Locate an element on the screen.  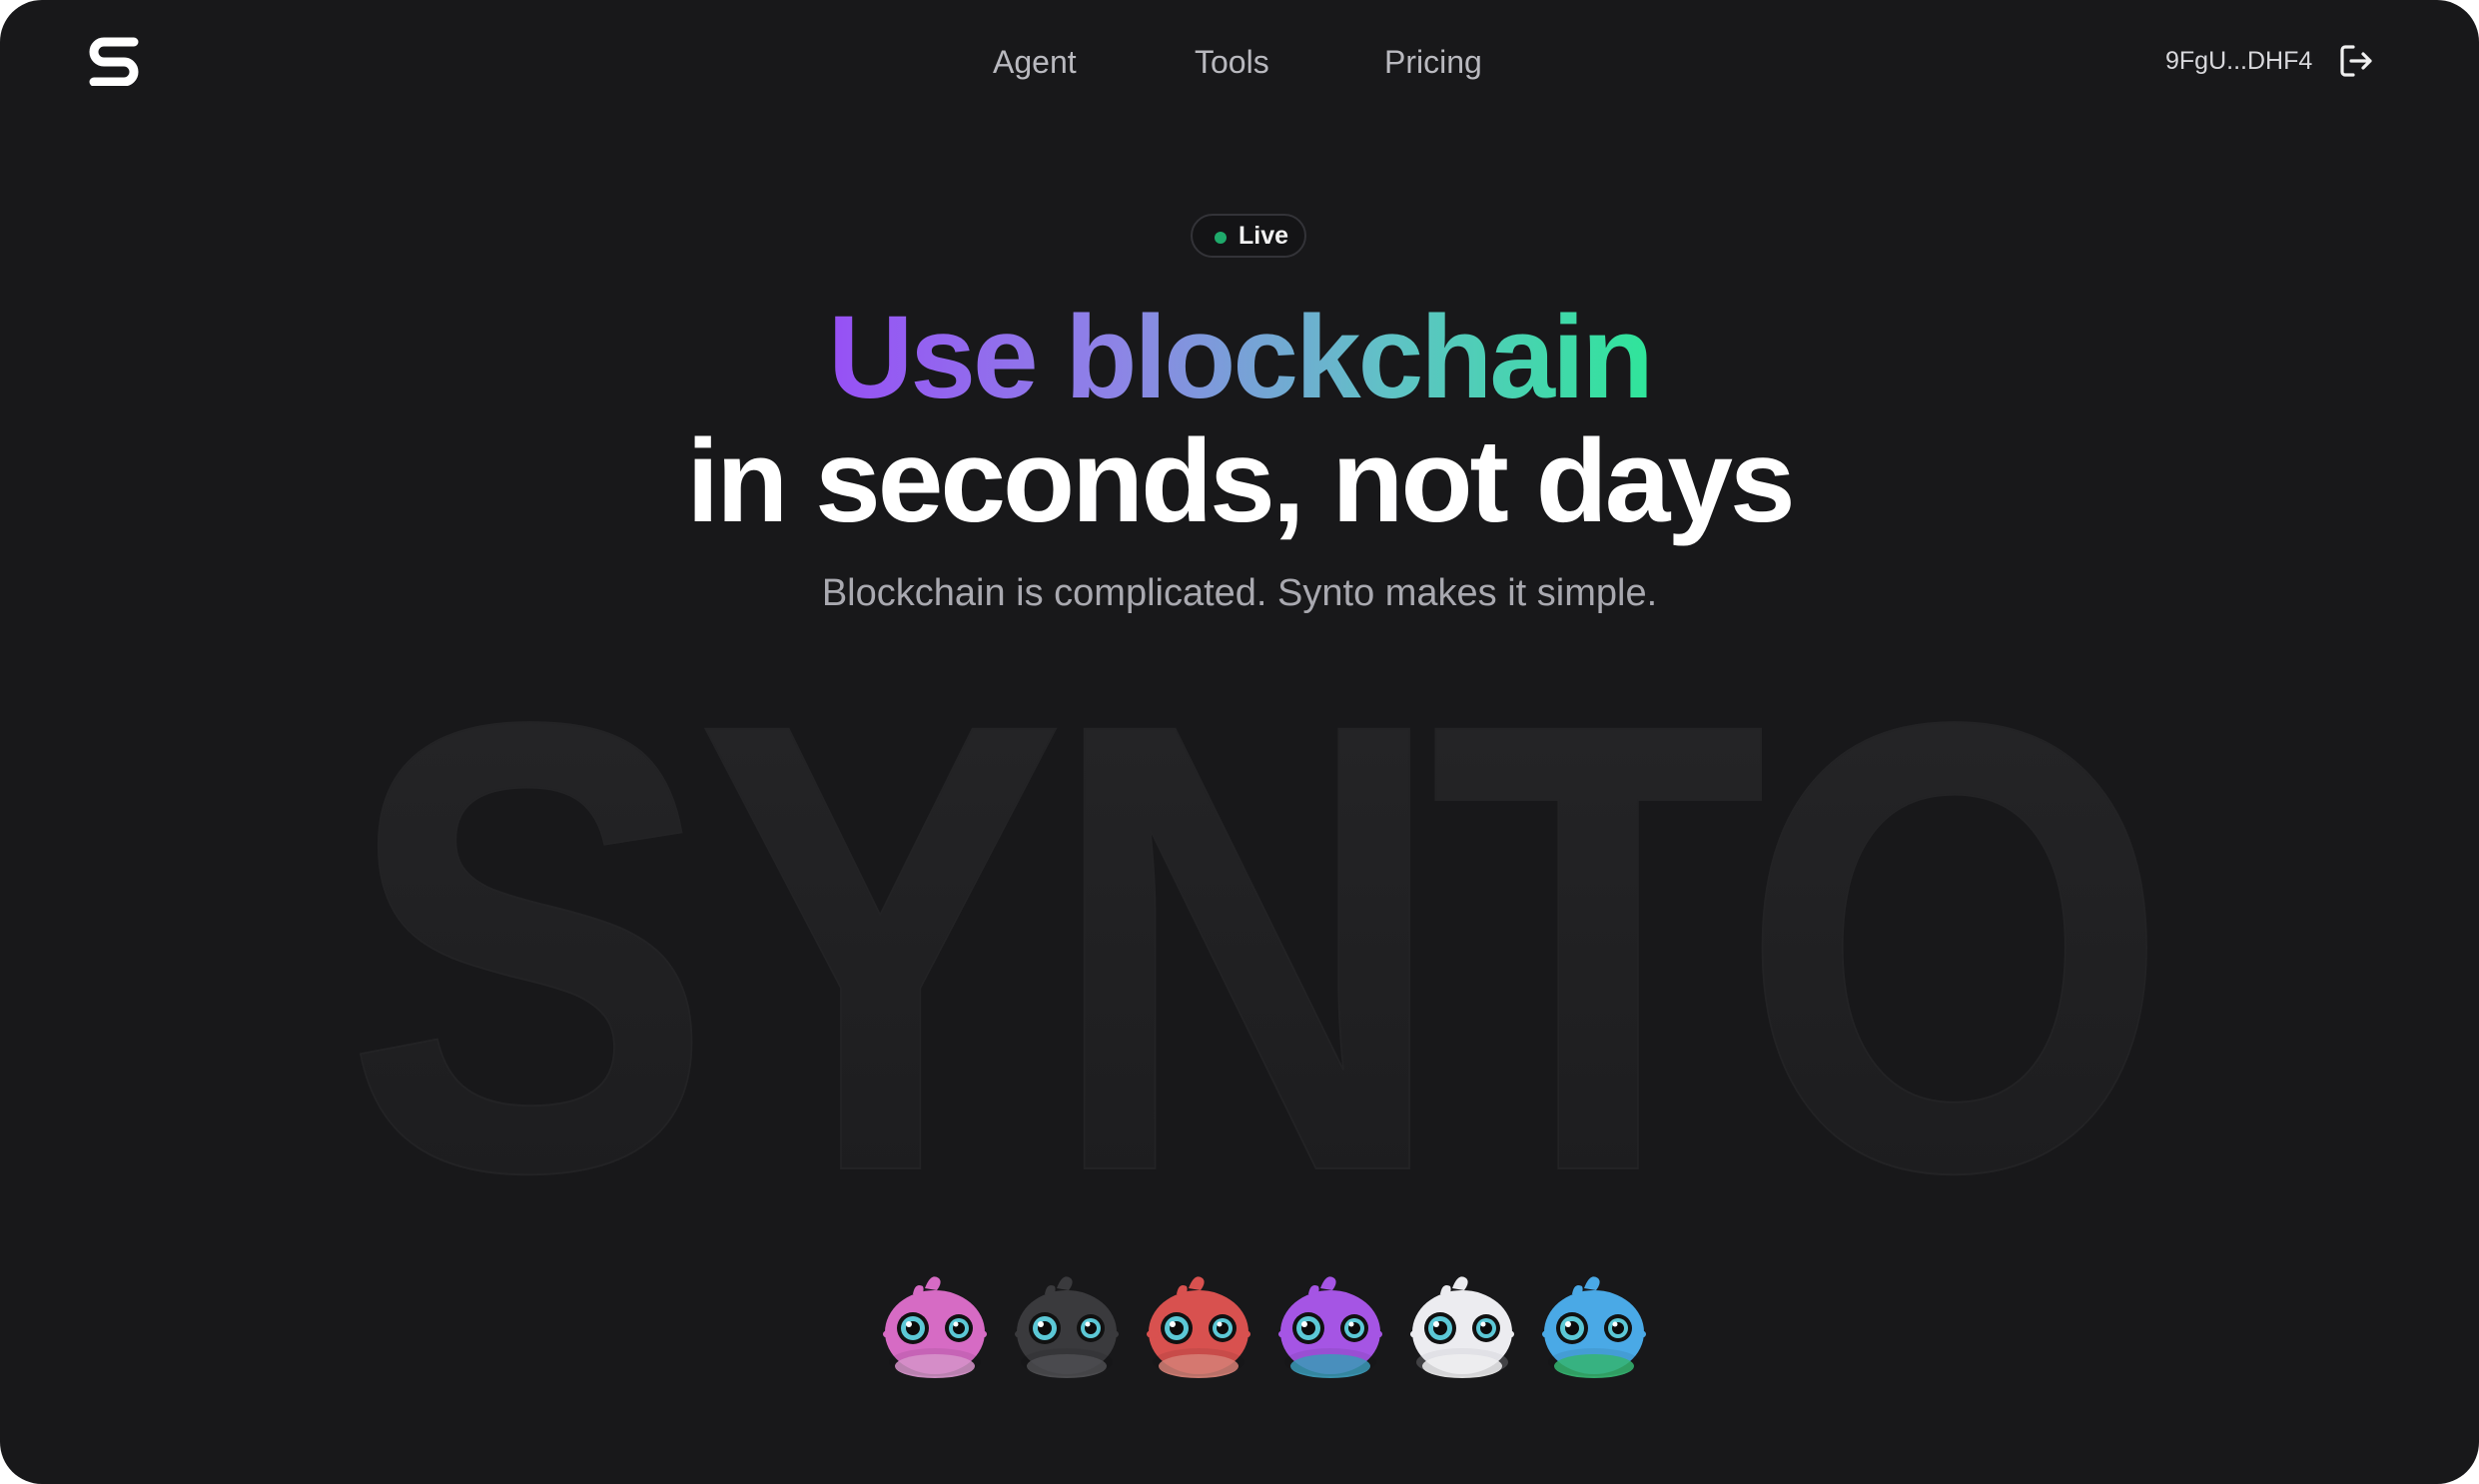
purple-dino-mascot-icon is located at coordinates (1330, 1327).